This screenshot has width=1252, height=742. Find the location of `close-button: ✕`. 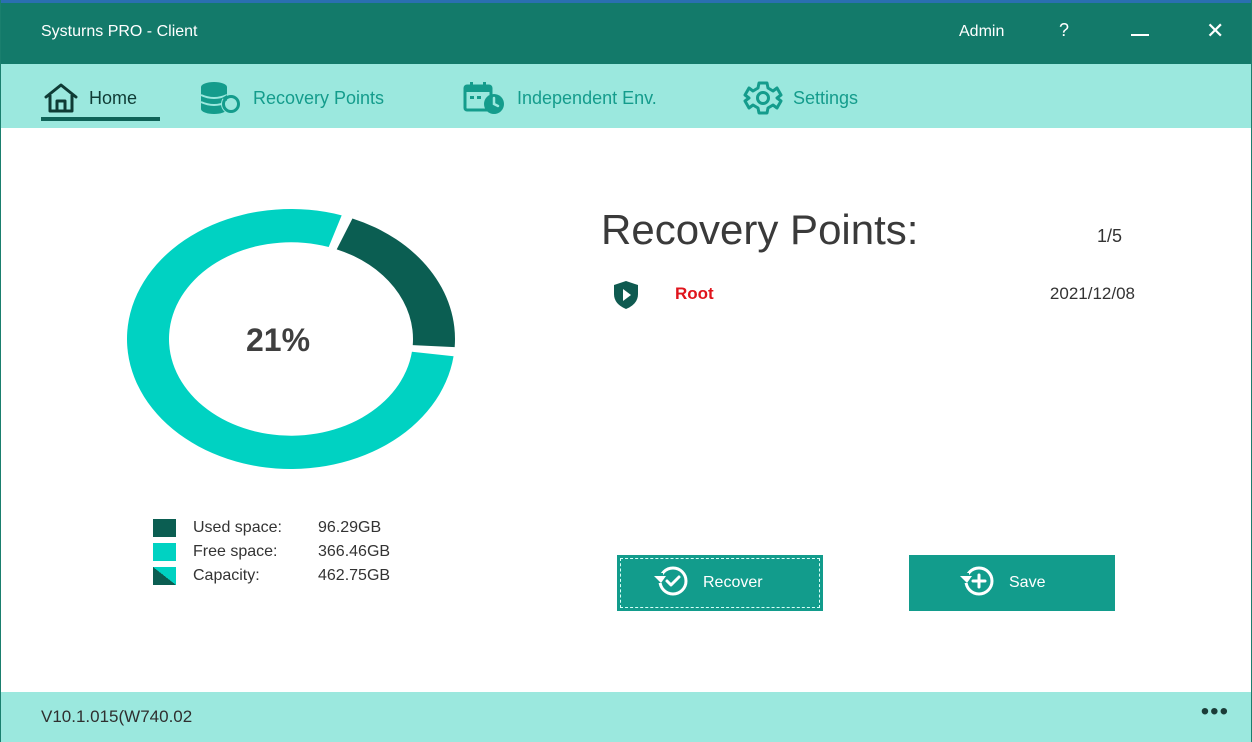

close-button: ✕ is located at coordinates (1215, 31).